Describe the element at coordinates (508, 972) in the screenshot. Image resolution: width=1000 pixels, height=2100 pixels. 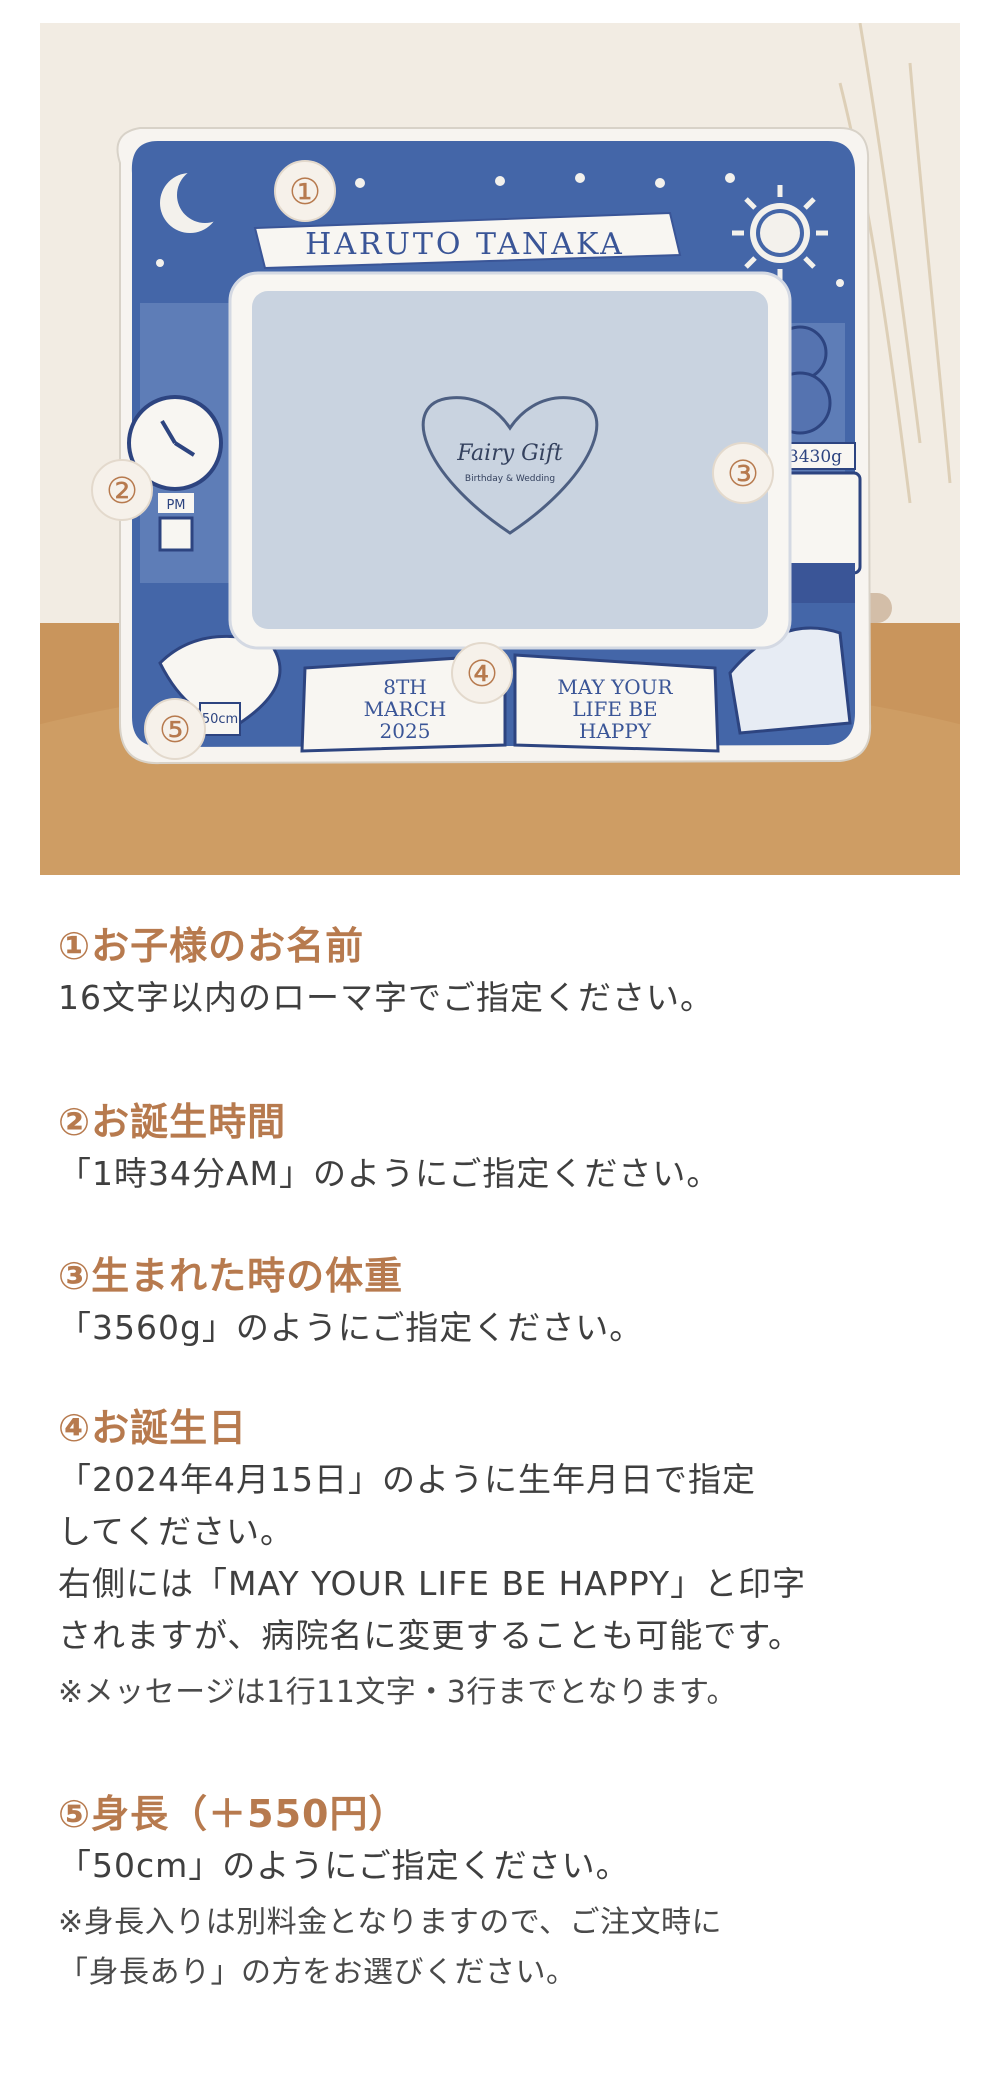
I see `section-name: ①お子様のお名前 16文字以内のローマ字でご指定ください。` at that location.